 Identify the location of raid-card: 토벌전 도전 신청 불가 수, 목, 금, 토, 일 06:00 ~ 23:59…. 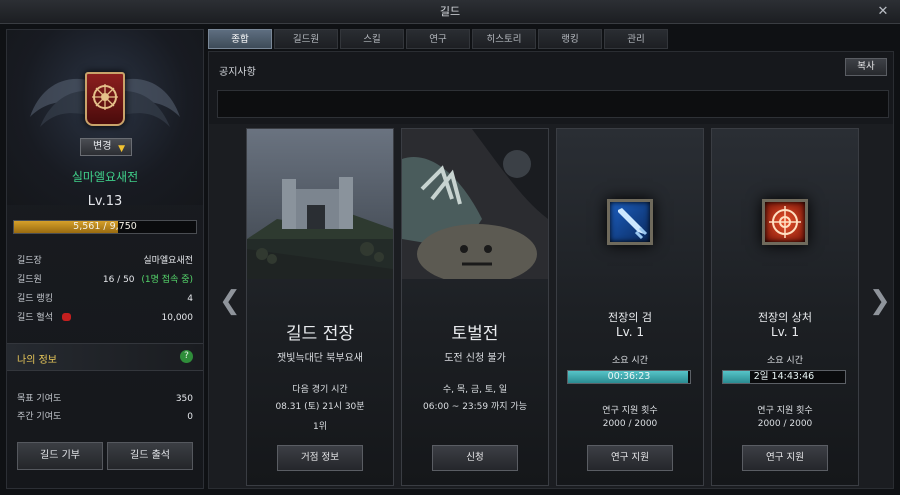
(475, 307).